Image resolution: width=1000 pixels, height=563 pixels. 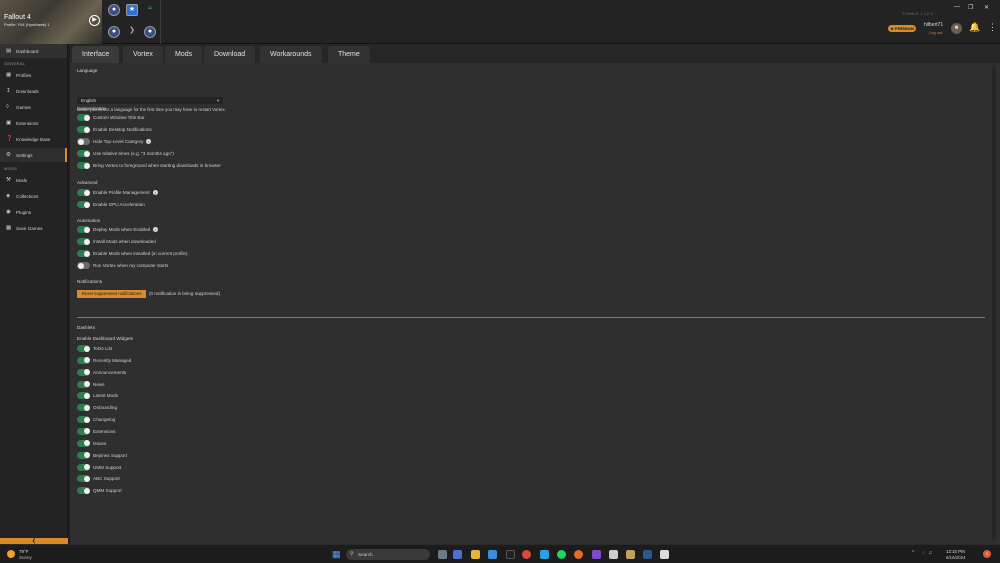 I want to click on sun-icon, so click(x=11, y=554).